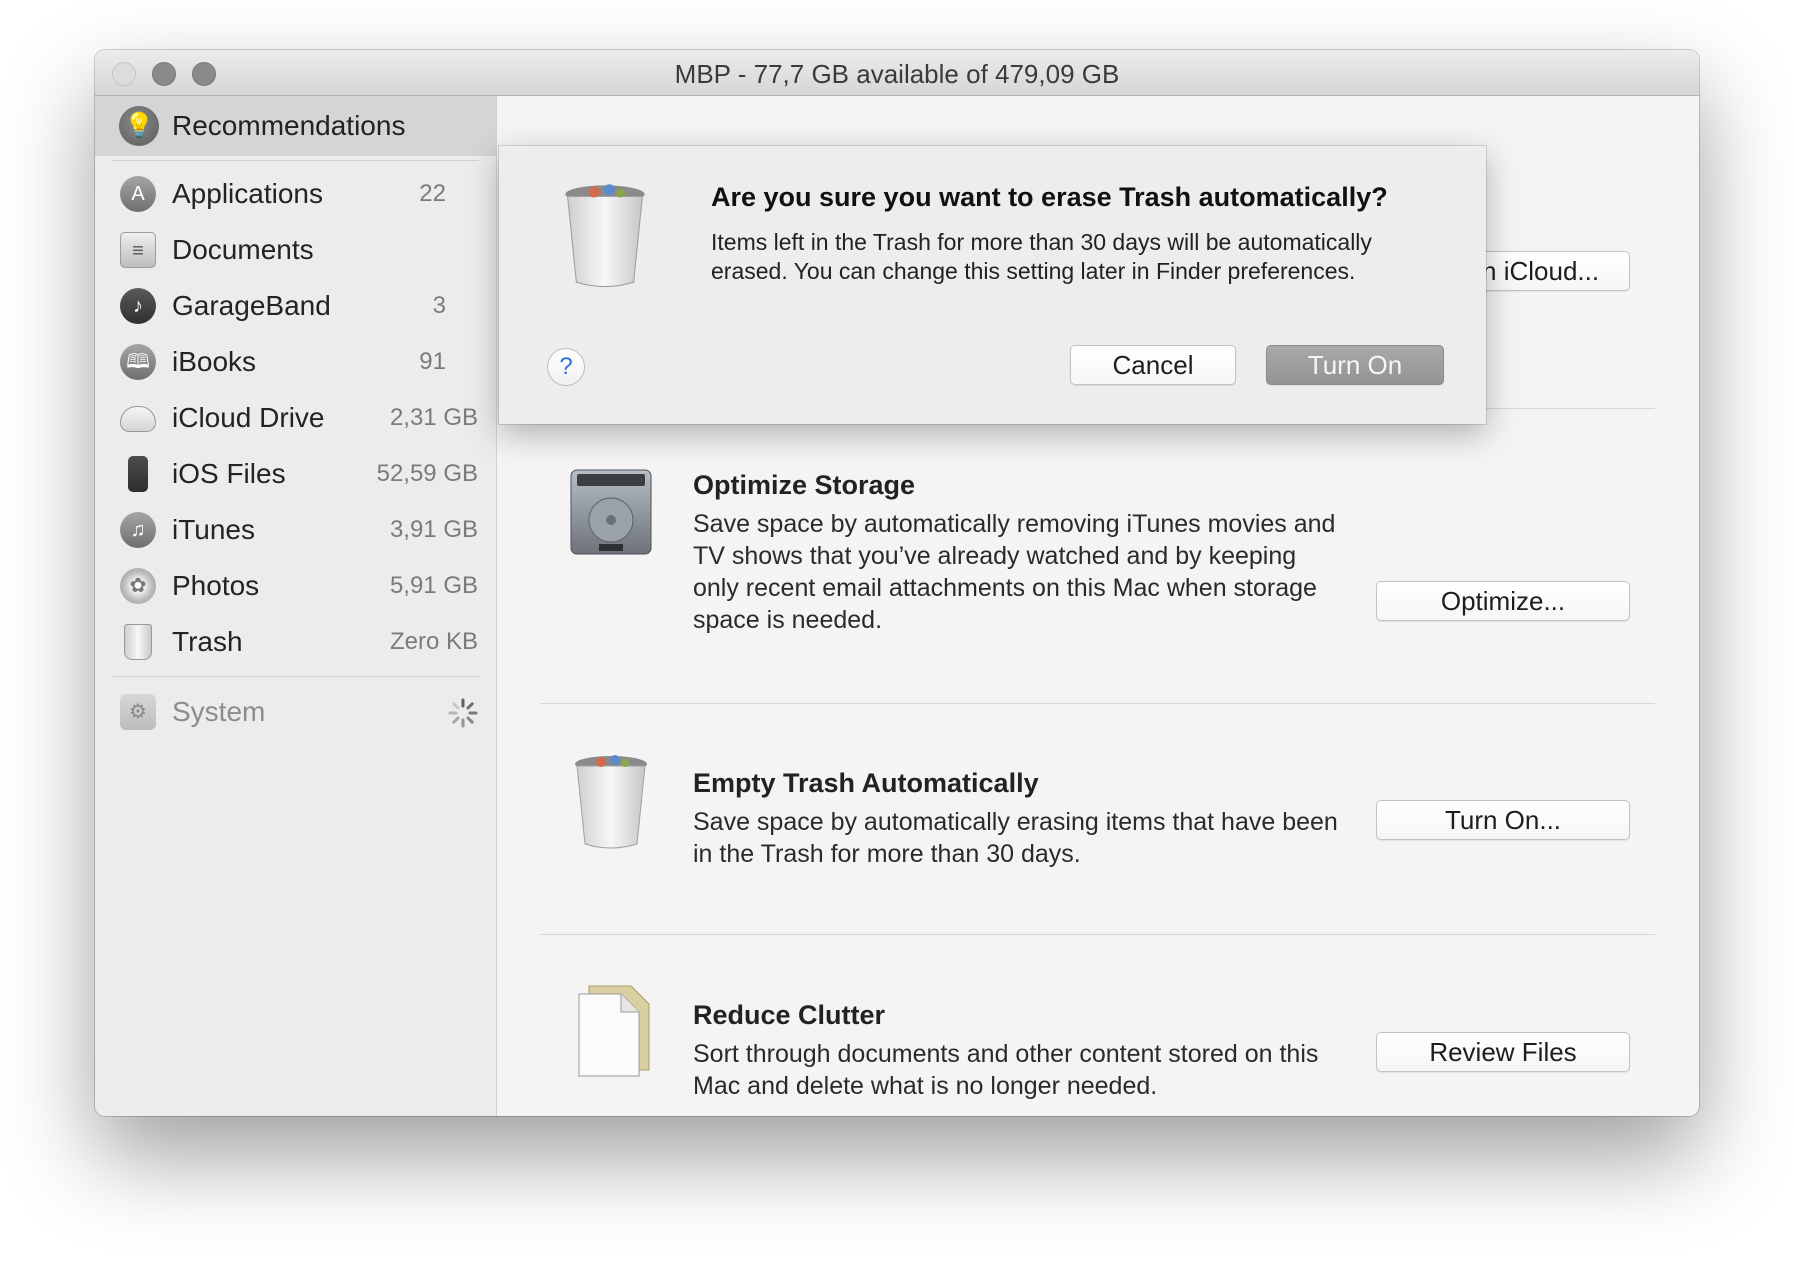 This screenshot has height=1264, width=1794. What do you see at coordinates (789, 1015) in the screenshot?
I see `reduce-clutter-title: Reduce Clutter` at bounding box center [789, 1015].